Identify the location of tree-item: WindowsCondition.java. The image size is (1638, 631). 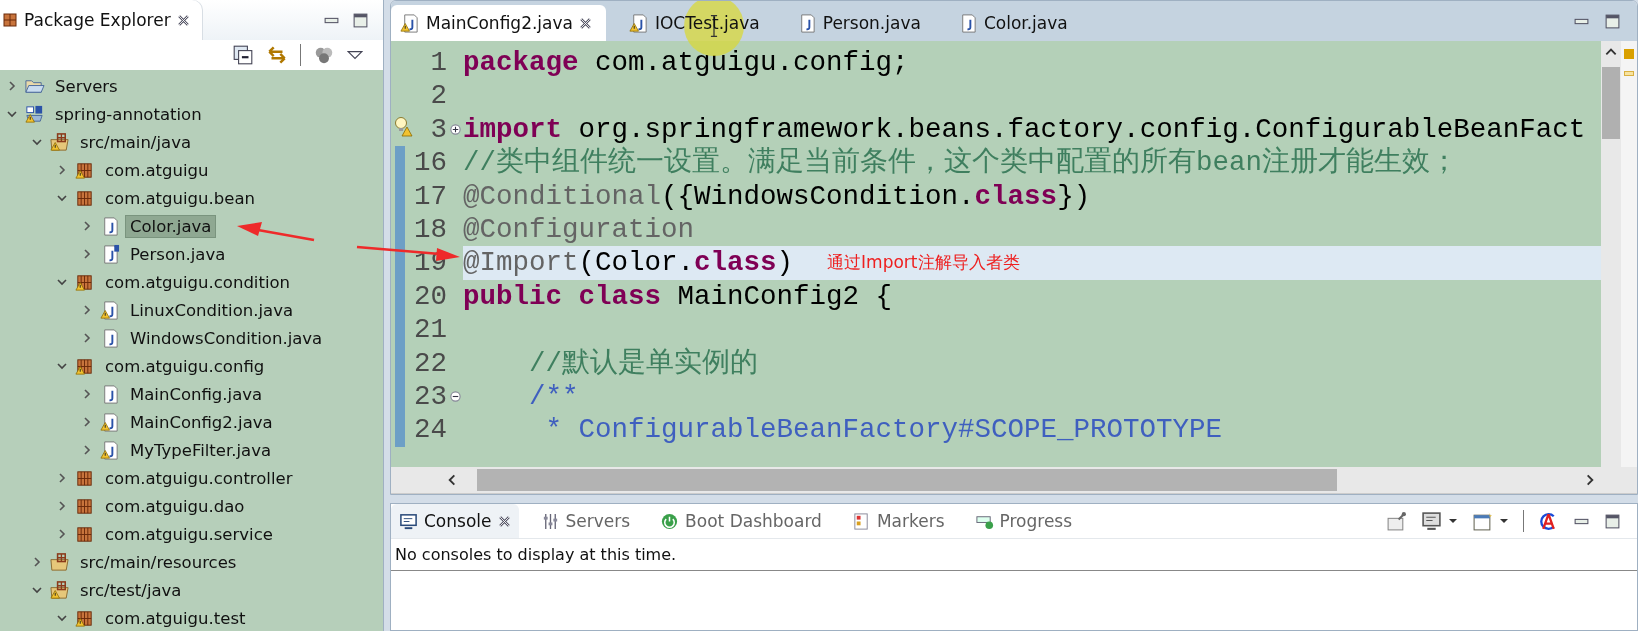
(226, 338).